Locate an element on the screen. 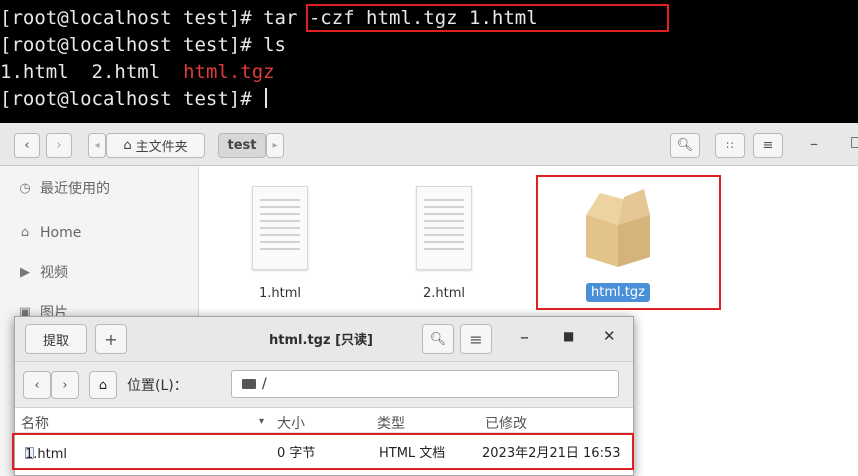 The width and height of the screenshot is (858, 476). close-icon: ✕ is located at coordinates (609, 336).